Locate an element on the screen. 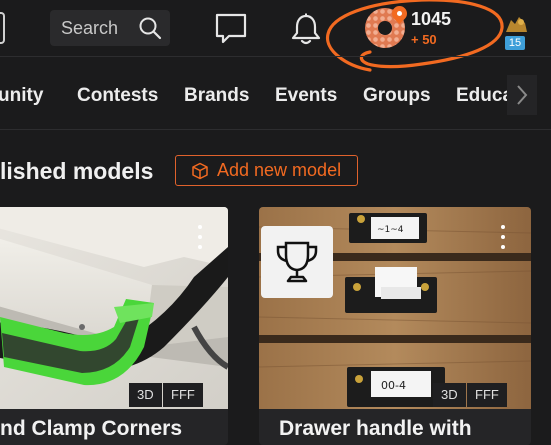  points-count: 1045 is located at coordinates (431, 19).